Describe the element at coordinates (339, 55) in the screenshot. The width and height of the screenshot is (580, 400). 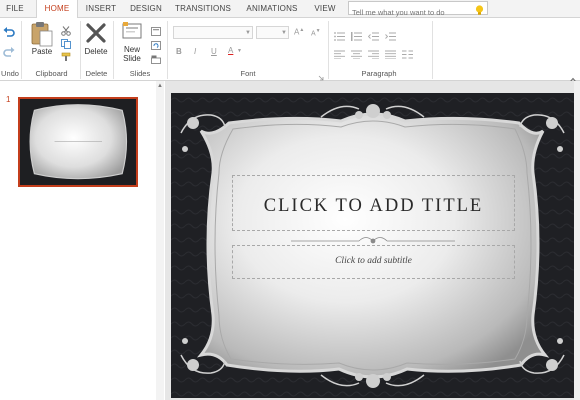
I see `align-left-icon` at that location.